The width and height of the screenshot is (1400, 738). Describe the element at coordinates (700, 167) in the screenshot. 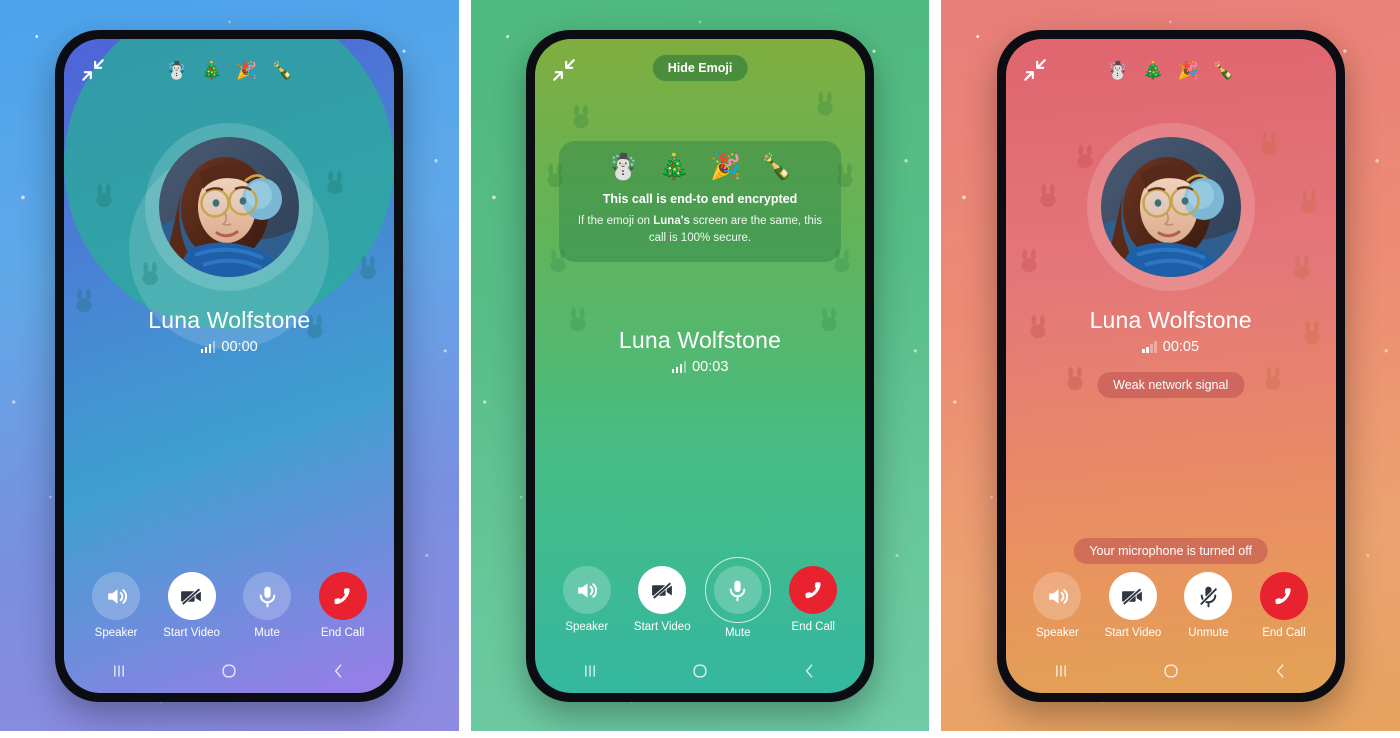

I see `encryption-emoji-row: ☃️ 🎄 🎉 🍾` at that location.